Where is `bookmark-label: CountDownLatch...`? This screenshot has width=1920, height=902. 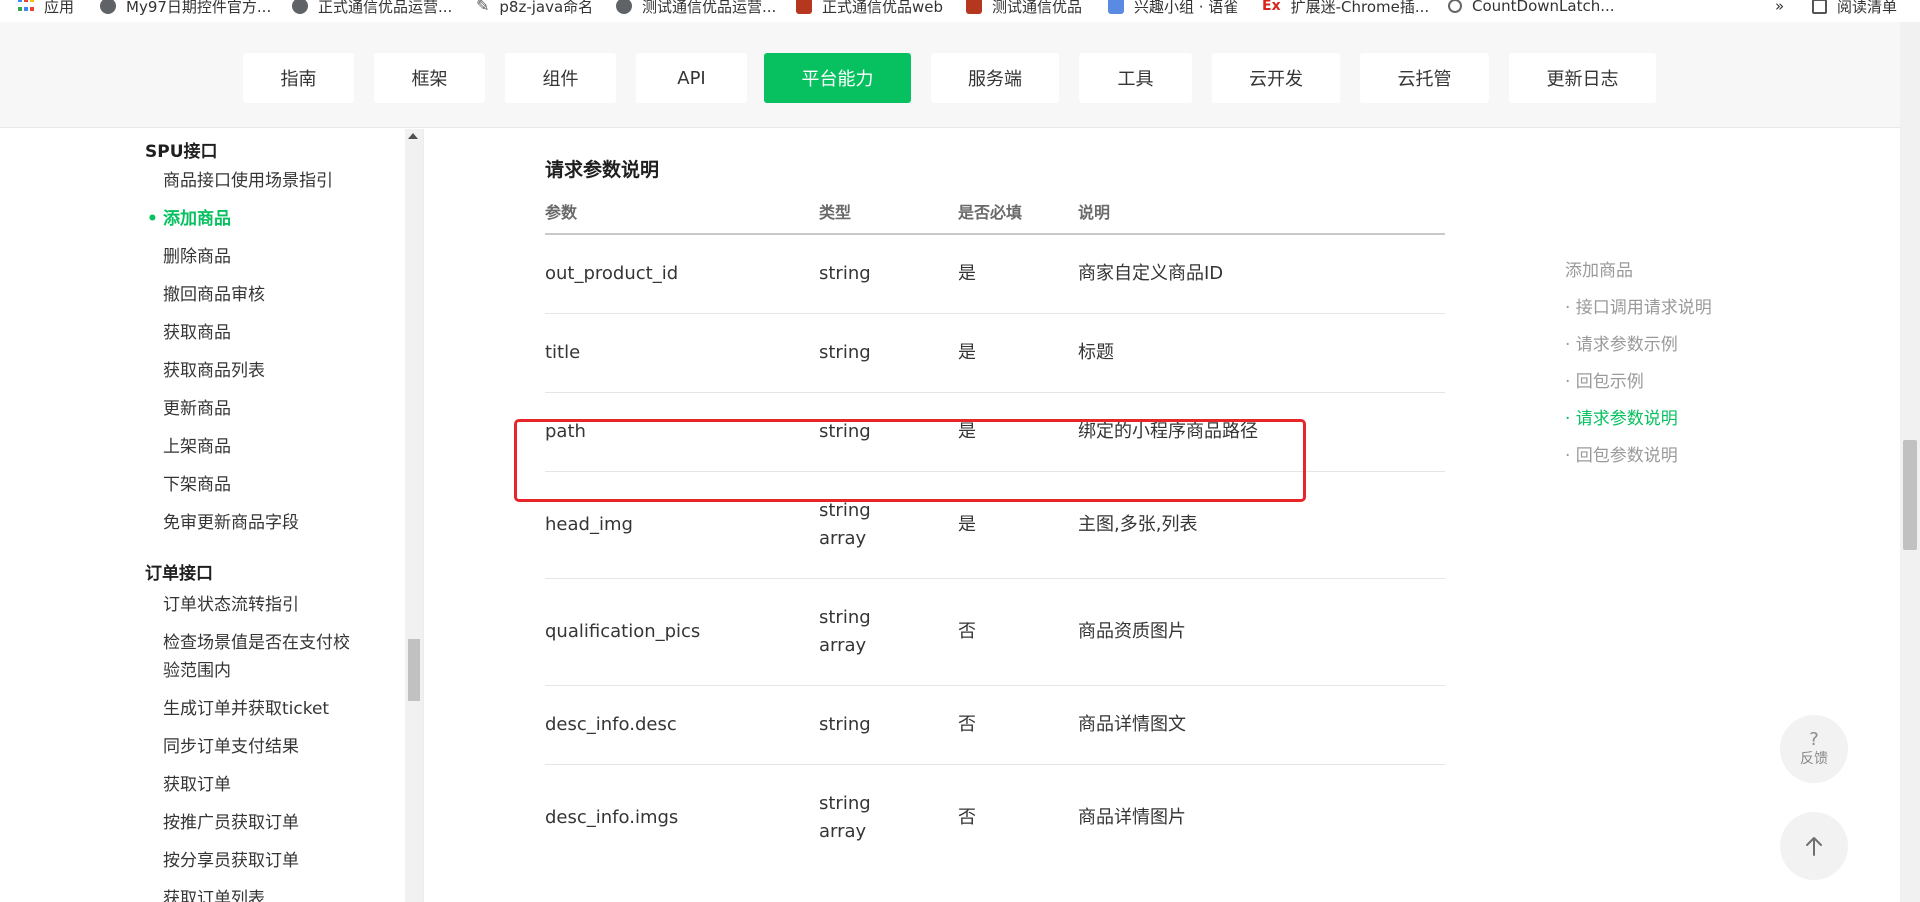
bookmark-label: CountDownLatch... is located at coordinates (1543, 7).